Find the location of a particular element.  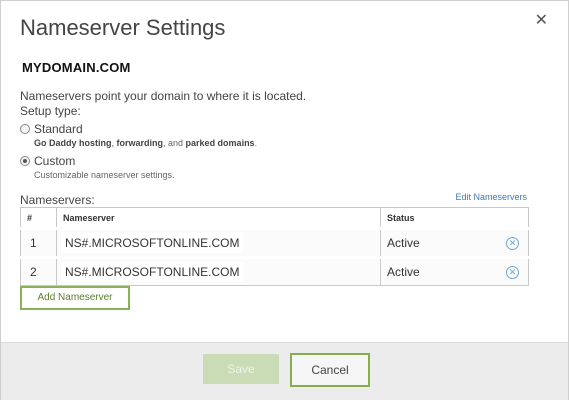

dialog-title: Nameserver Settings is located at coordinates (123, 27).